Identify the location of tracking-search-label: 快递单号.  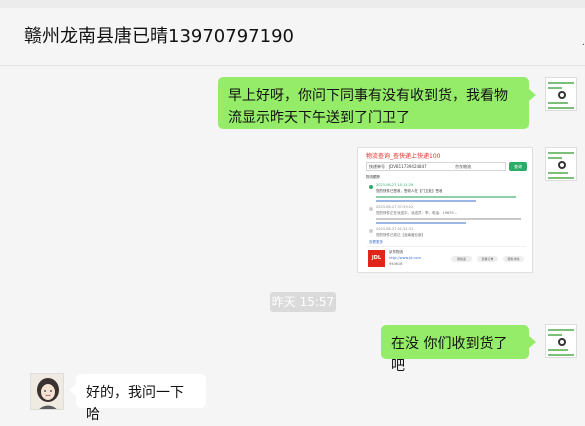
(377, 166).